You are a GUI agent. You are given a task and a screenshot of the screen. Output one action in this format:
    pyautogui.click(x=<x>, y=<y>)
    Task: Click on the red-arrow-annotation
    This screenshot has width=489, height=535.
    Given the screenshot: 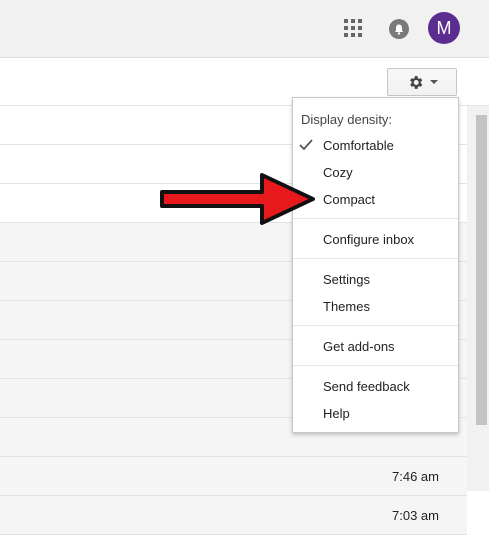 What is the action you would take?
    pyautogui.click(x=237, y=199)
    